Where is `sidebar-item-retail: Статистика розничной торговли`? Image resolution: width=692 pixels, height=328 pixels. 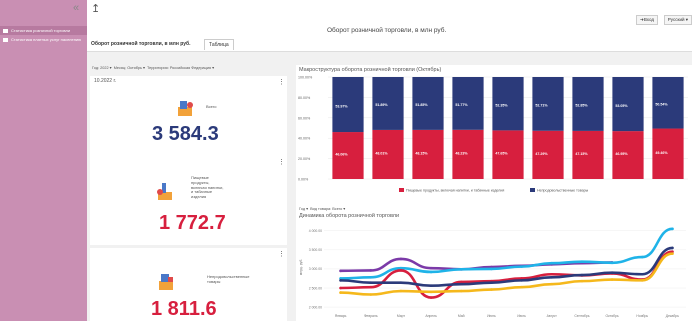 sidebar-item-retail: Статистика розничной торговли is located at coordinates (43, 30).